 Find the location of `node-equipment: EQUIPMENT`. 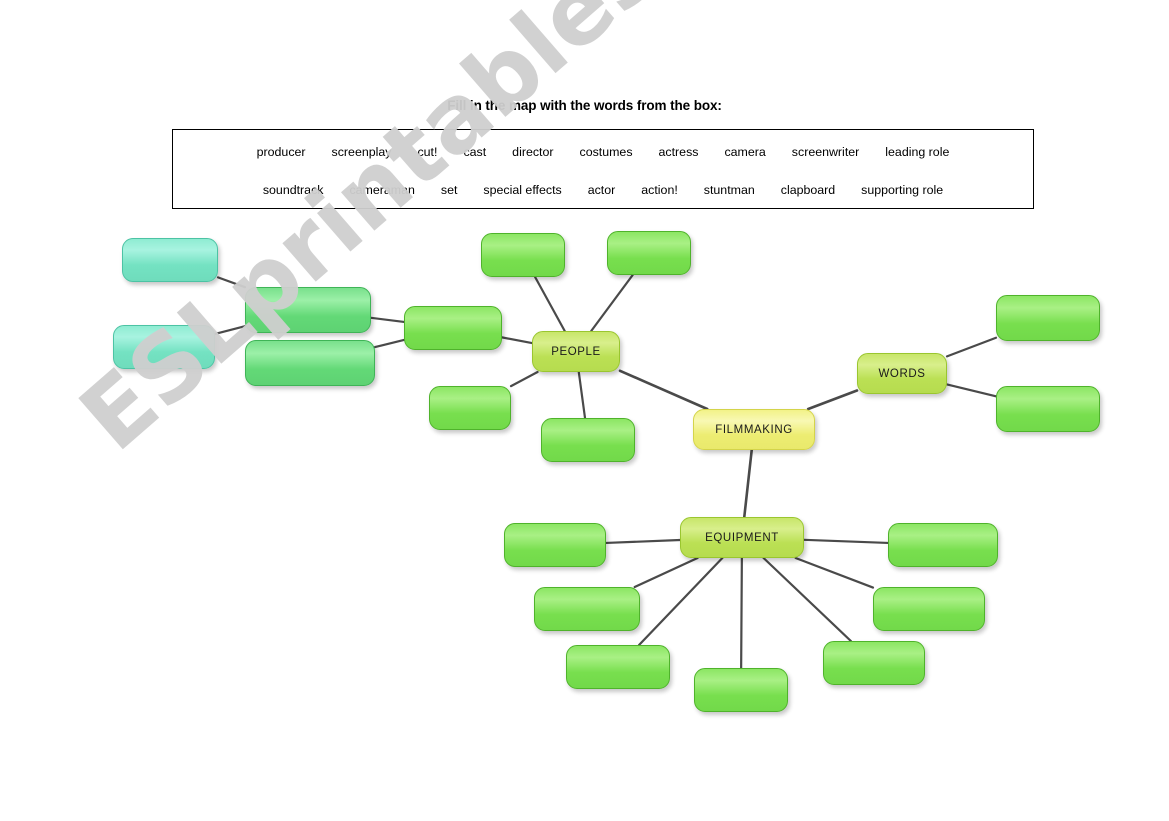

node-equipment: EQUIPMENT is located at coordinates (742, 537).